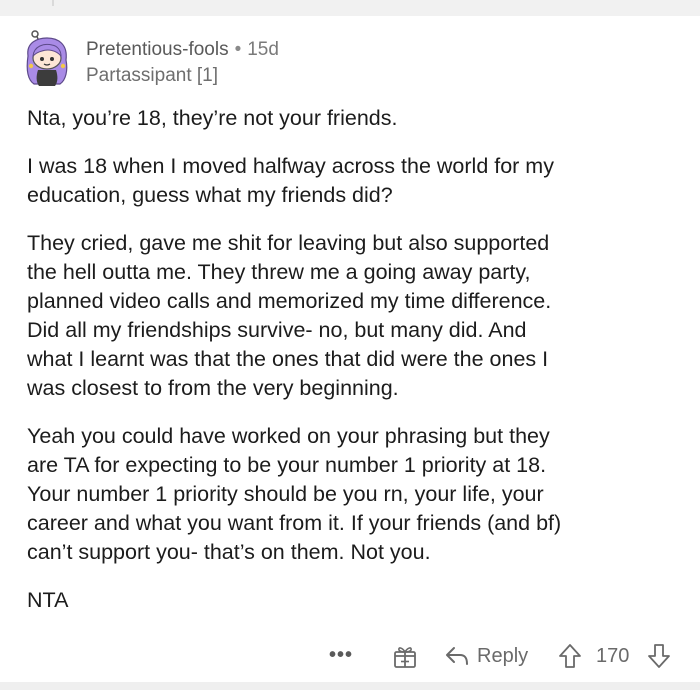  I want to click on avatar-icon, so click(47, 58).